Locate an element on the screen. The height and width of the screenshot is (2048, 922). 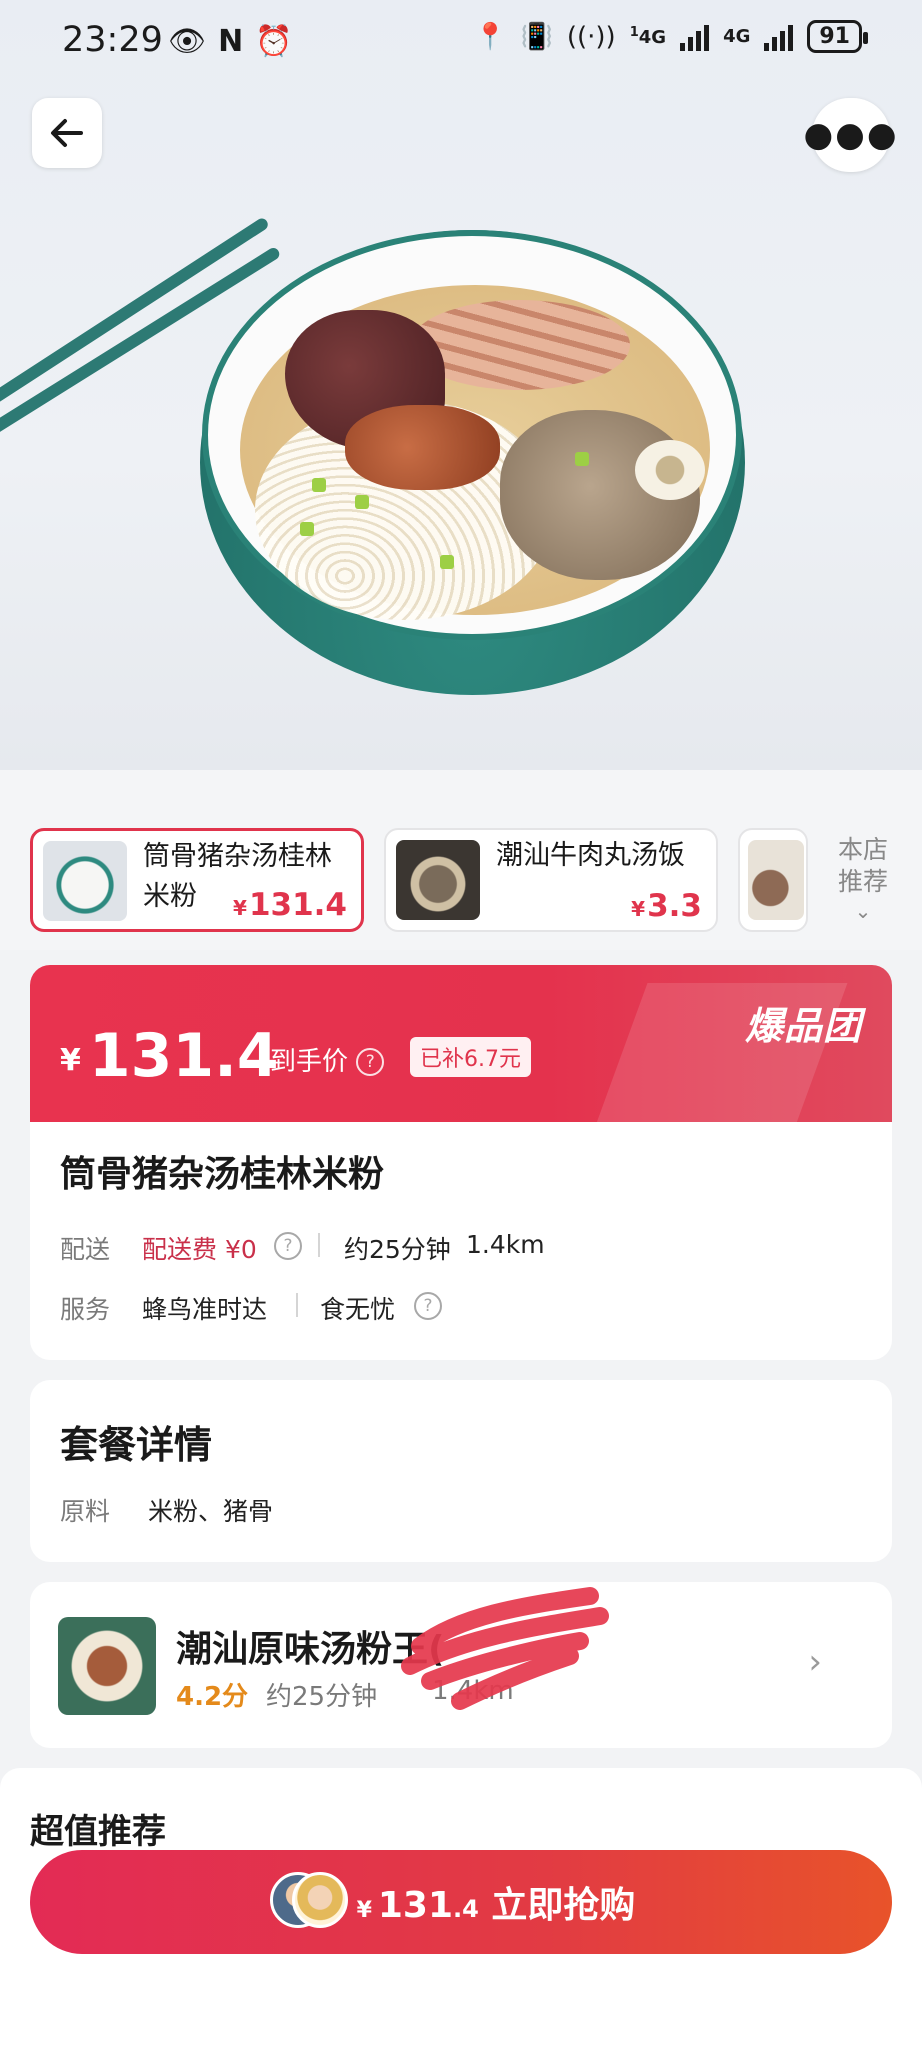
delivery-label: 配送 is located at coordinates (85, 1249).